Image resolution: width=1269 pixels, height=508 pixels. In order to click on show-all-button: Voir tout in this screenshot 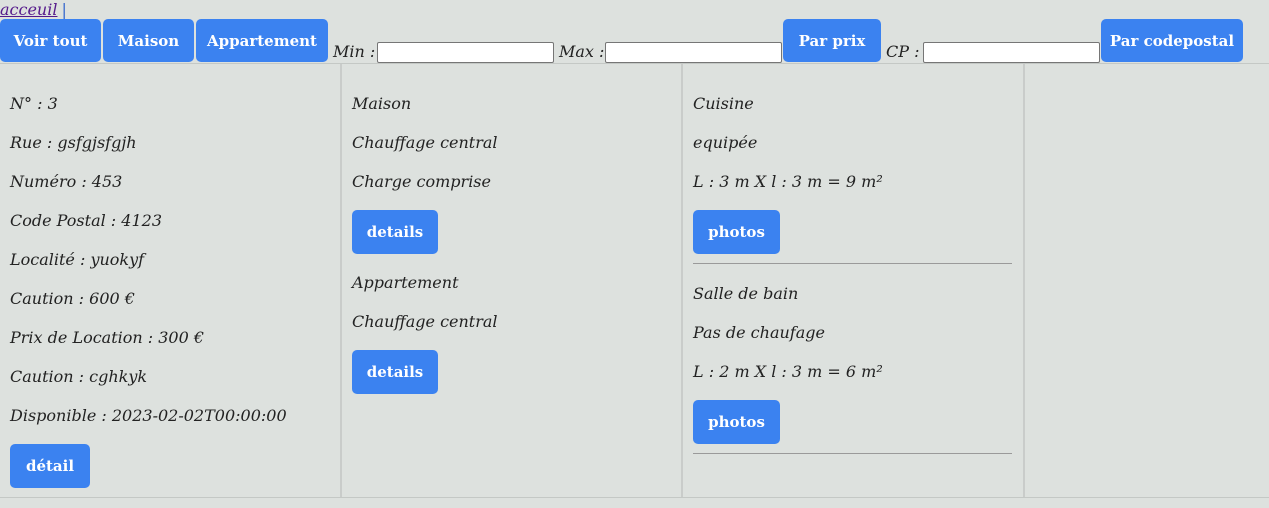, I will do `click(50, 40)`.